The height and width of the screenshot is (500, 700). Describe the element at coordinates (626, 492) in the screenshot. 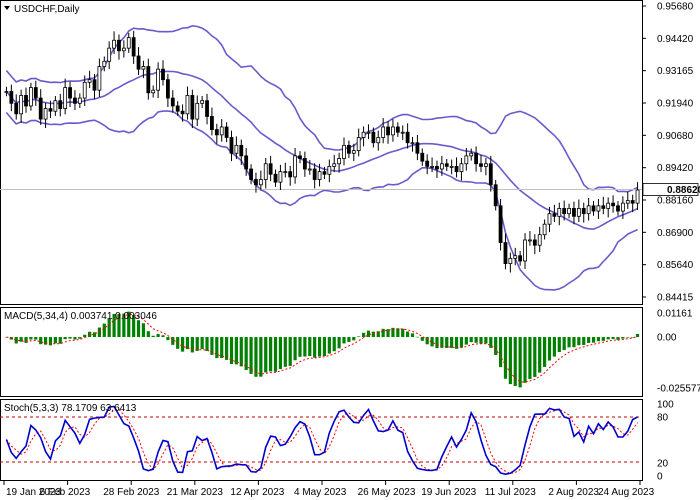

I see `date-tick-label: 24 Aug 2023` at that location.